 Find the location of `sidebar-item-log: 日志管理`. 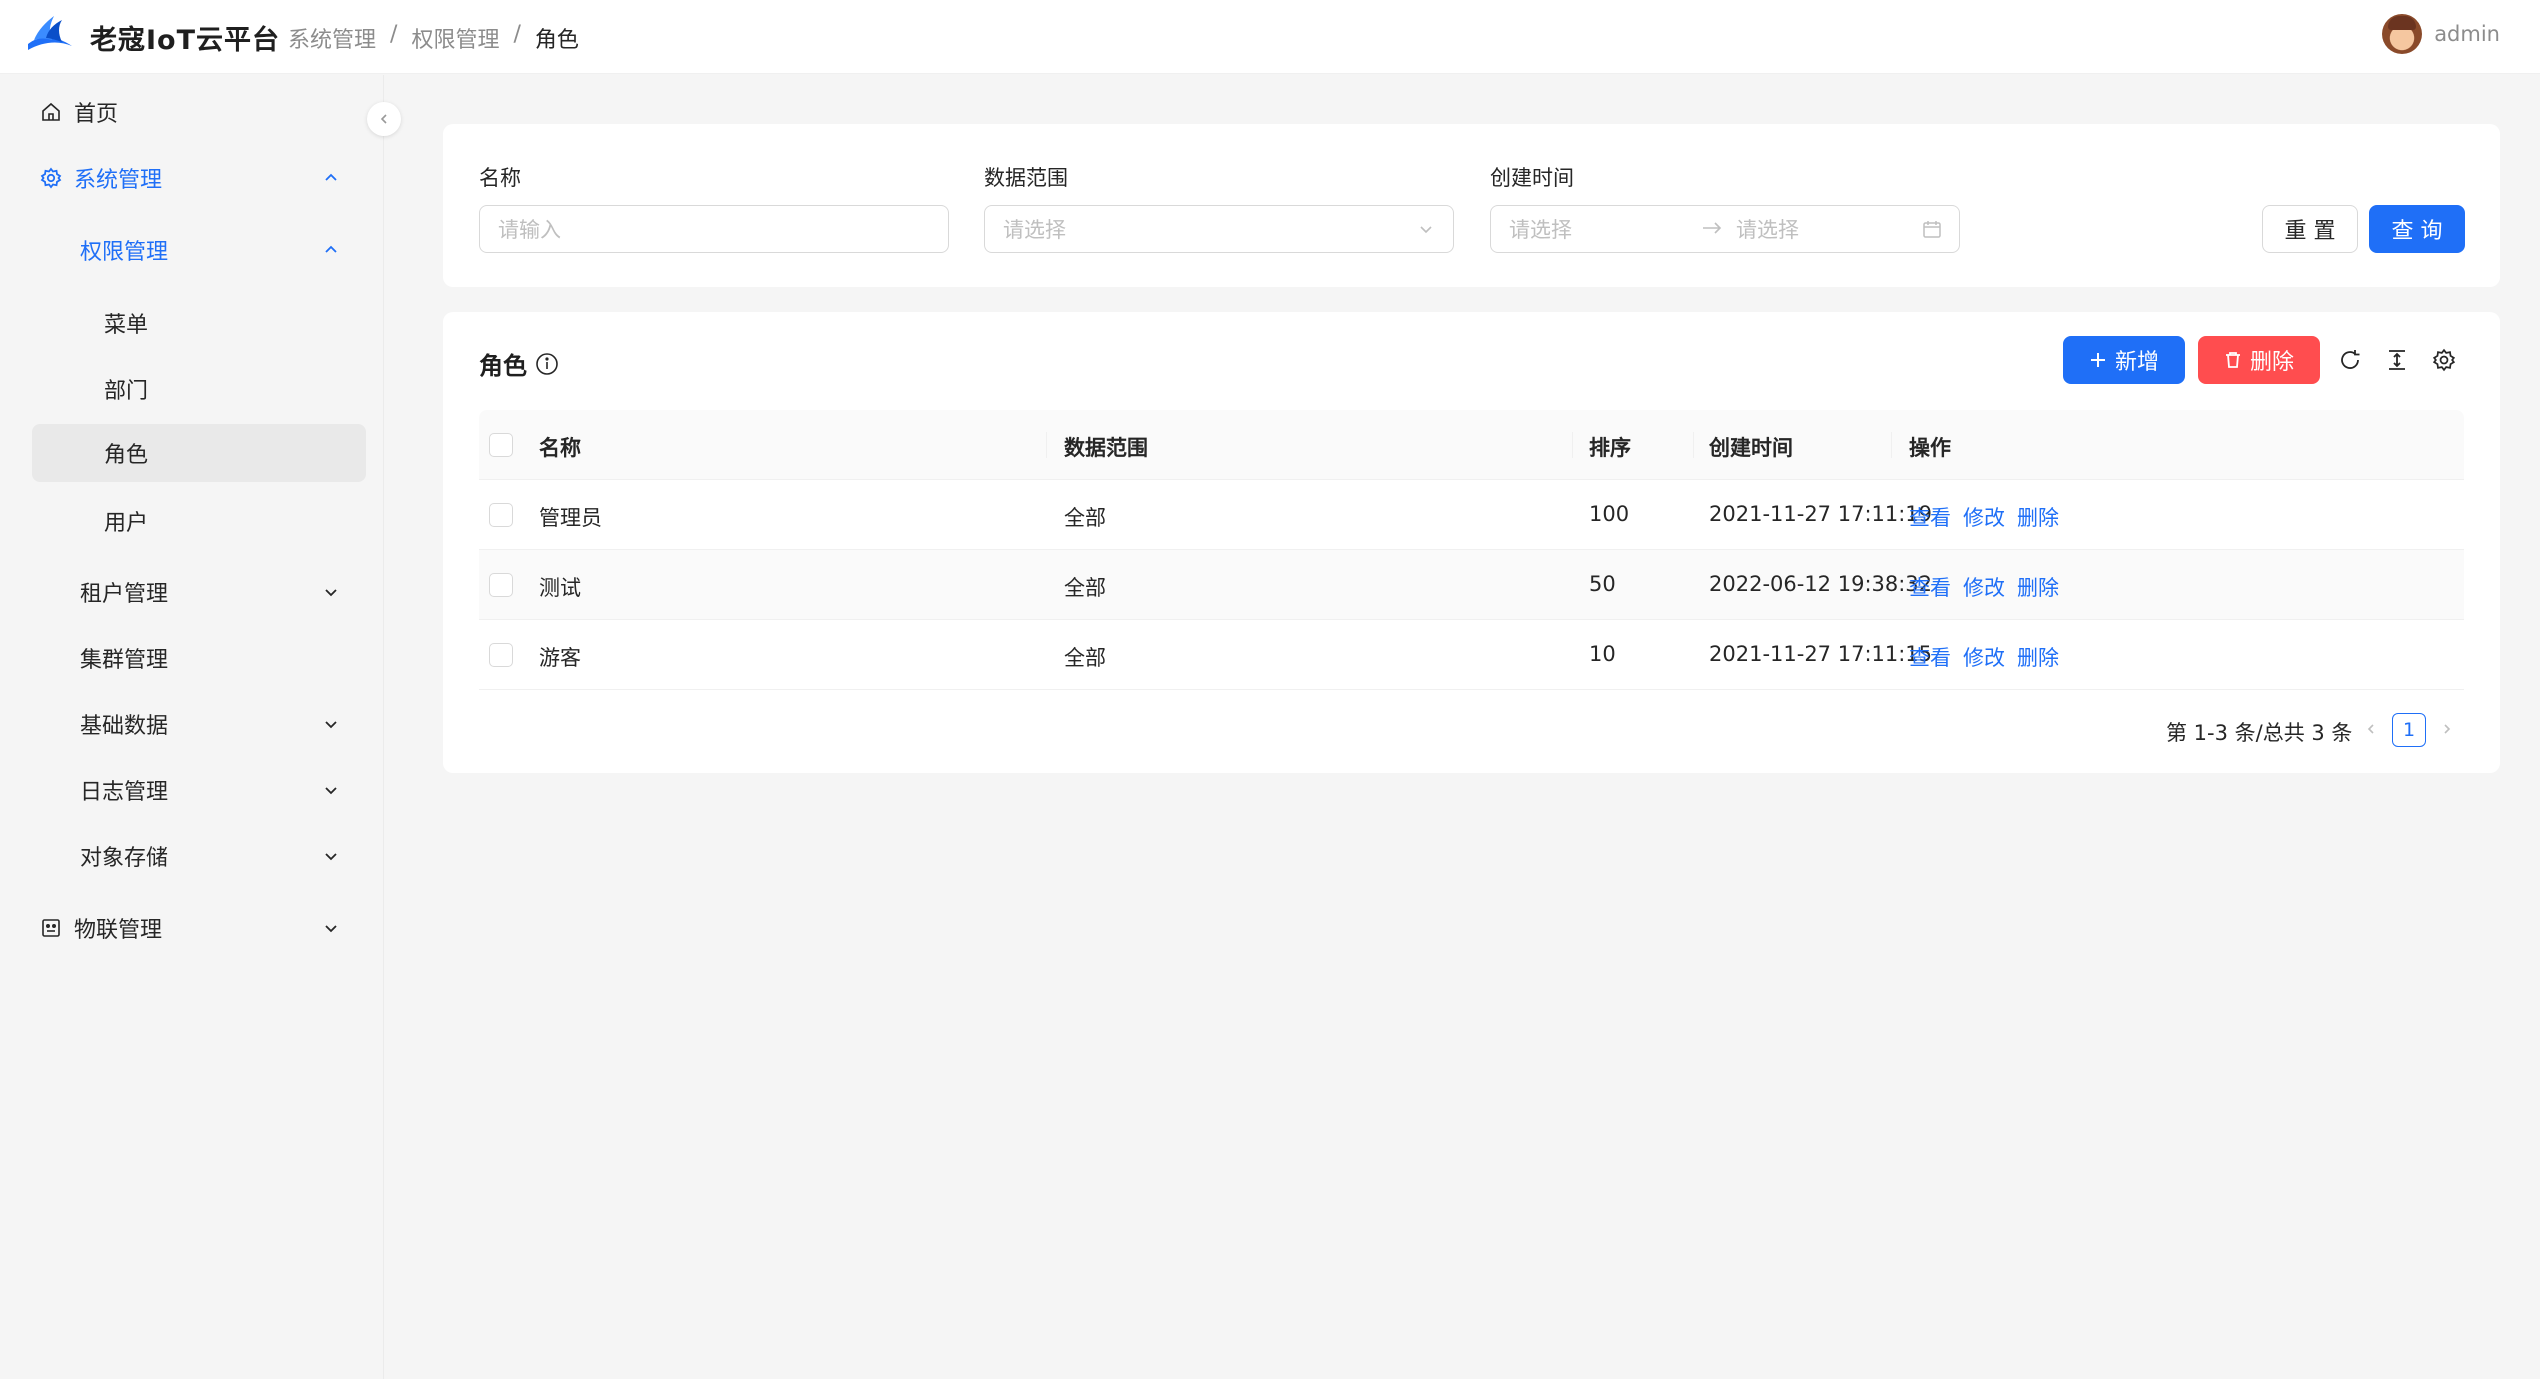

sidebar-item-log: 日志管理 is located at coordinates (192, 790).